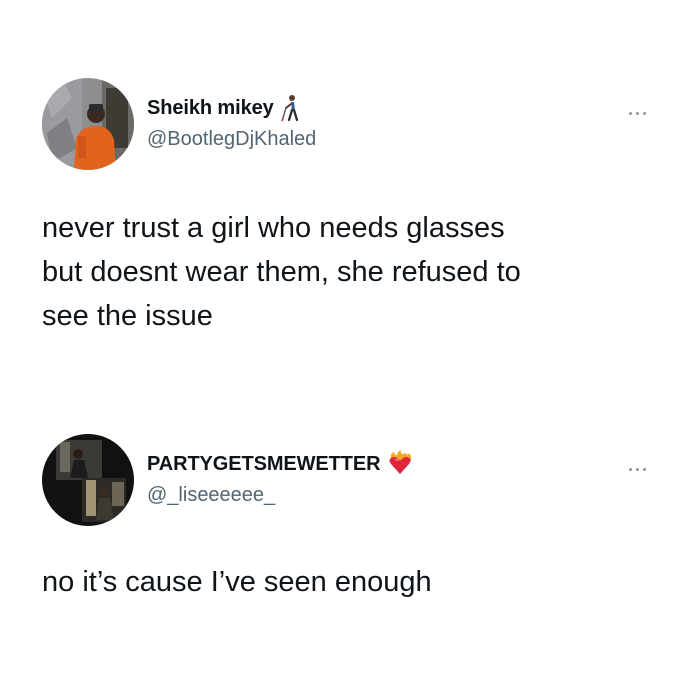  I want to click on name-row: PARTYGETSMEWETTER, so click(280, 464).